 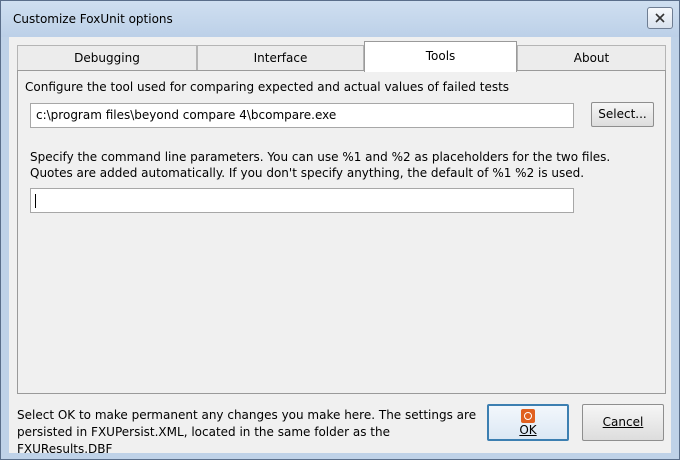 I want to click on title-bar: Customize FoxUnit options, so click(x=340, y=19).